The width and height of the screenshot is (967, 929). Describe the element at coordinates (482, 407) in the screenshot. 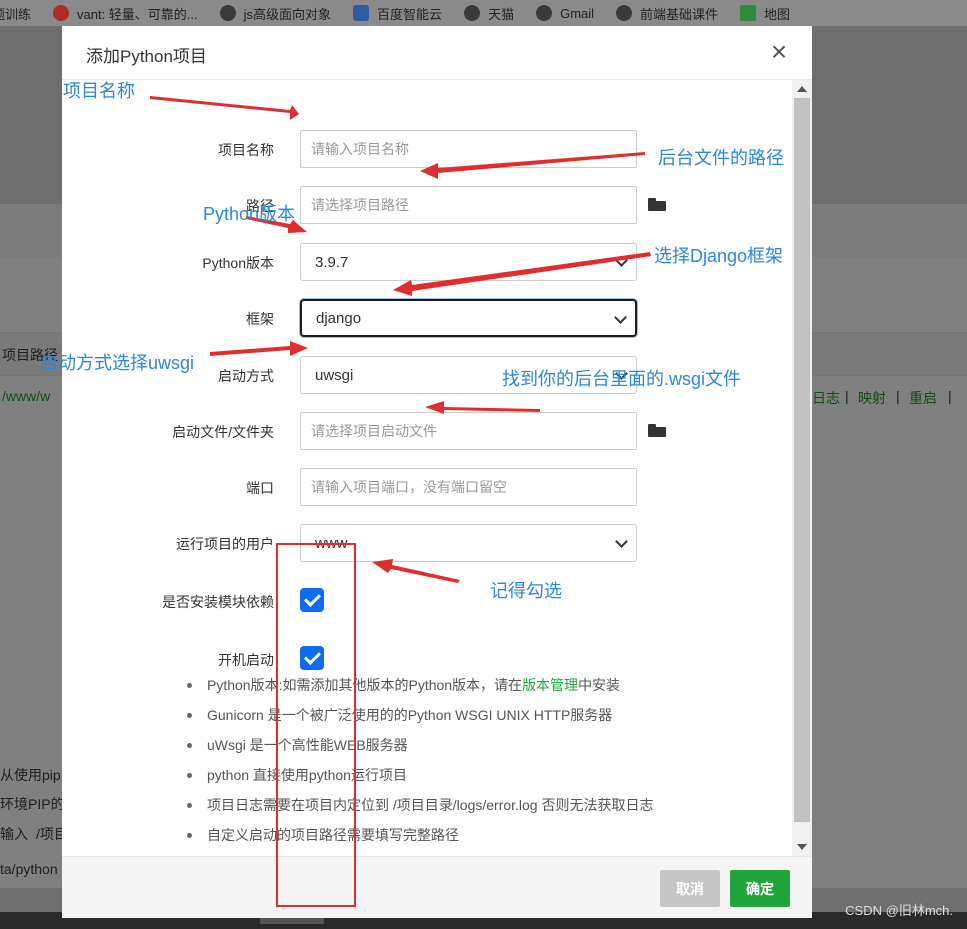

I see `arrow-wsgi` at that location.